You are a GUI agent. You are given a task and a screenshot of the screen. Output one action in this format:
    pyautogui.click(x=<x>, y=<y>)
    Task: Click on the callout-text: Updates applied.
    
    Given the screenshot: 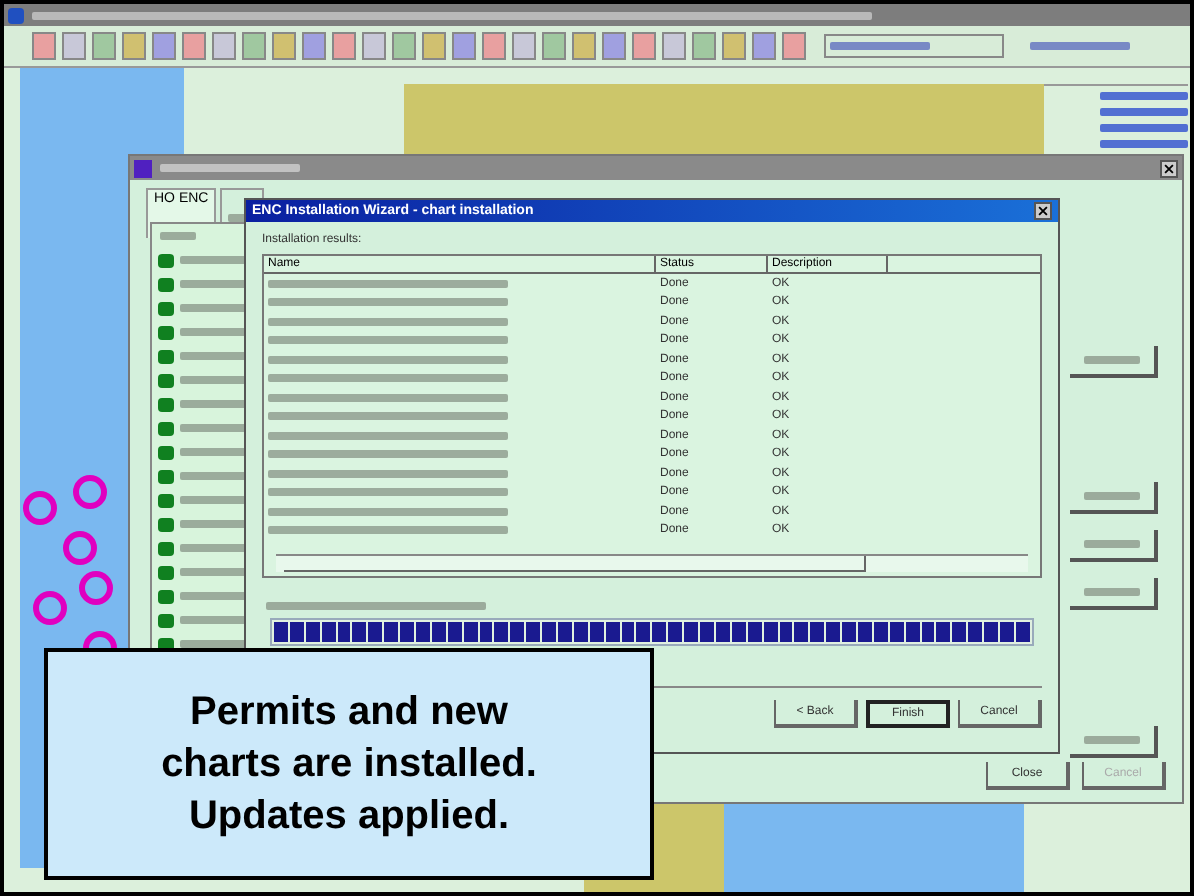 What is the action you would take?
    pyautogui.click(x=349, y=816)
    